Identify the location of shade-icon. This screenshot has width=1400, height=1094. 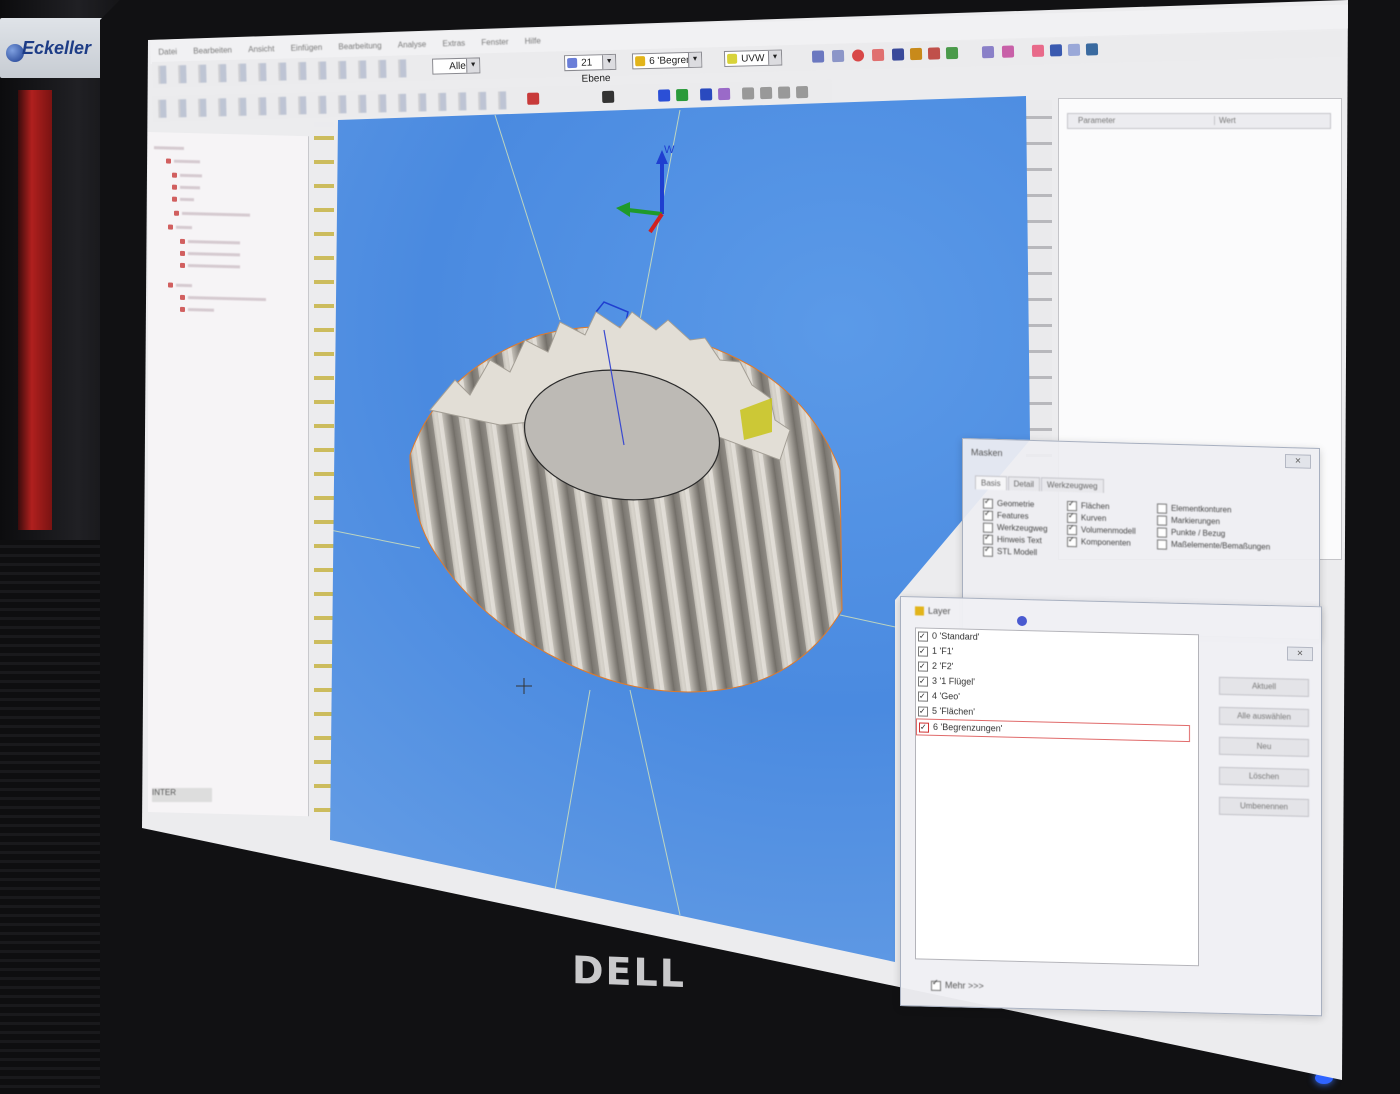
(1008, 51).